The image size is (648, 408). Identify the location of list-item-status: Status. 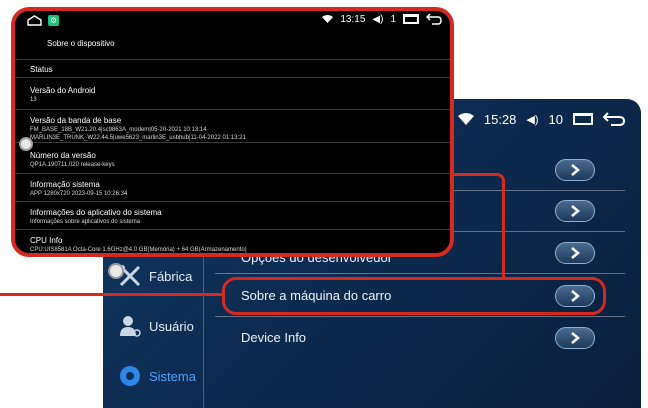
(232, 68).